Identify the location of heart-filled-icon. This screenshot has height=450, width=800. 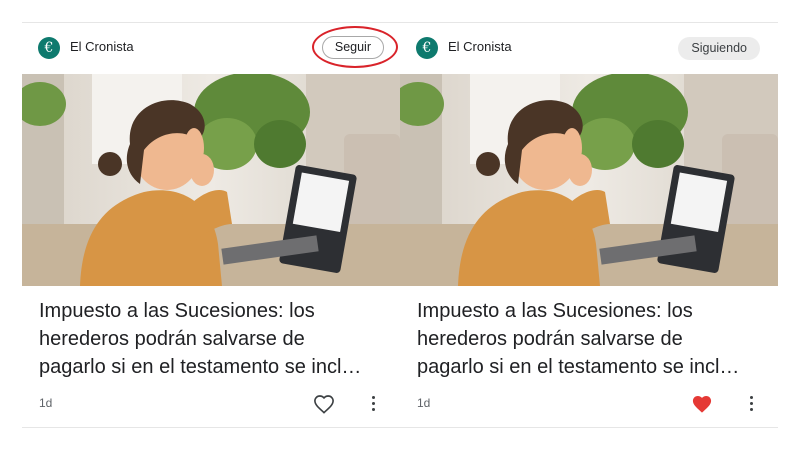
(702, 404).